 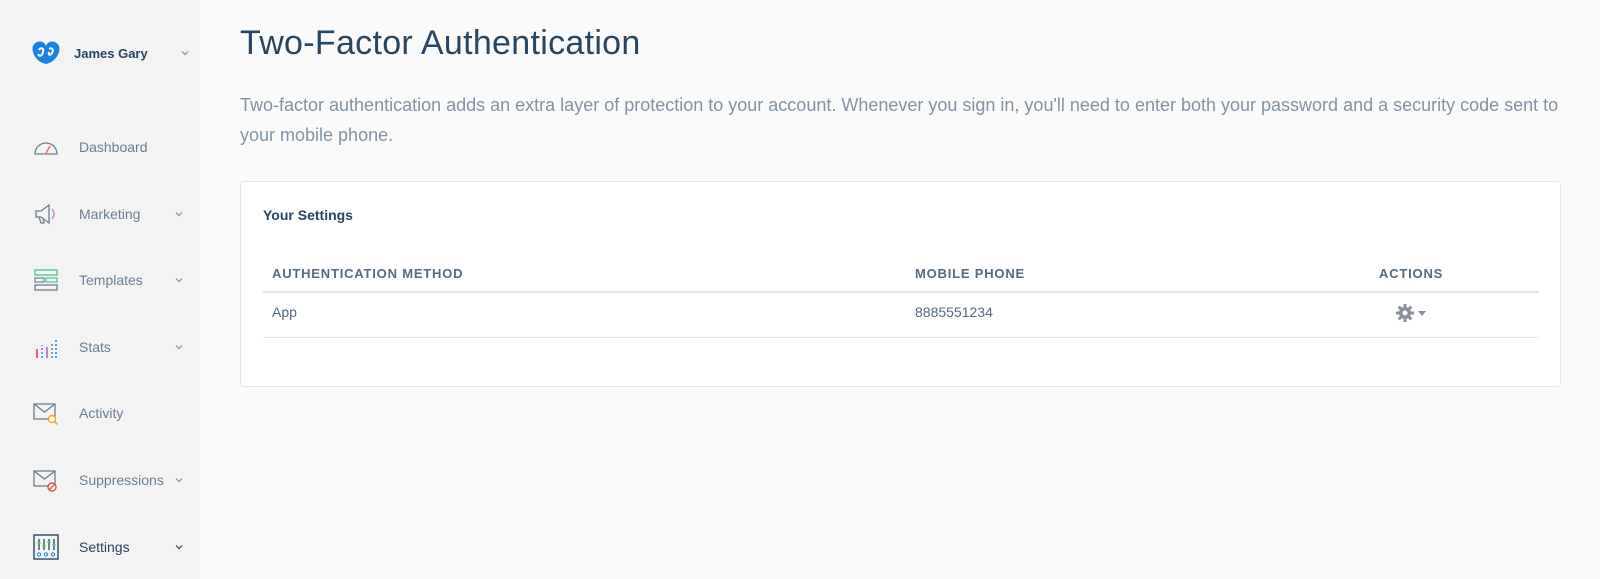 What do you see at coordinates (110, 214) in the screenshot?
I see `sidebar-item-label: Marketing` at bounding box center [110, 214].